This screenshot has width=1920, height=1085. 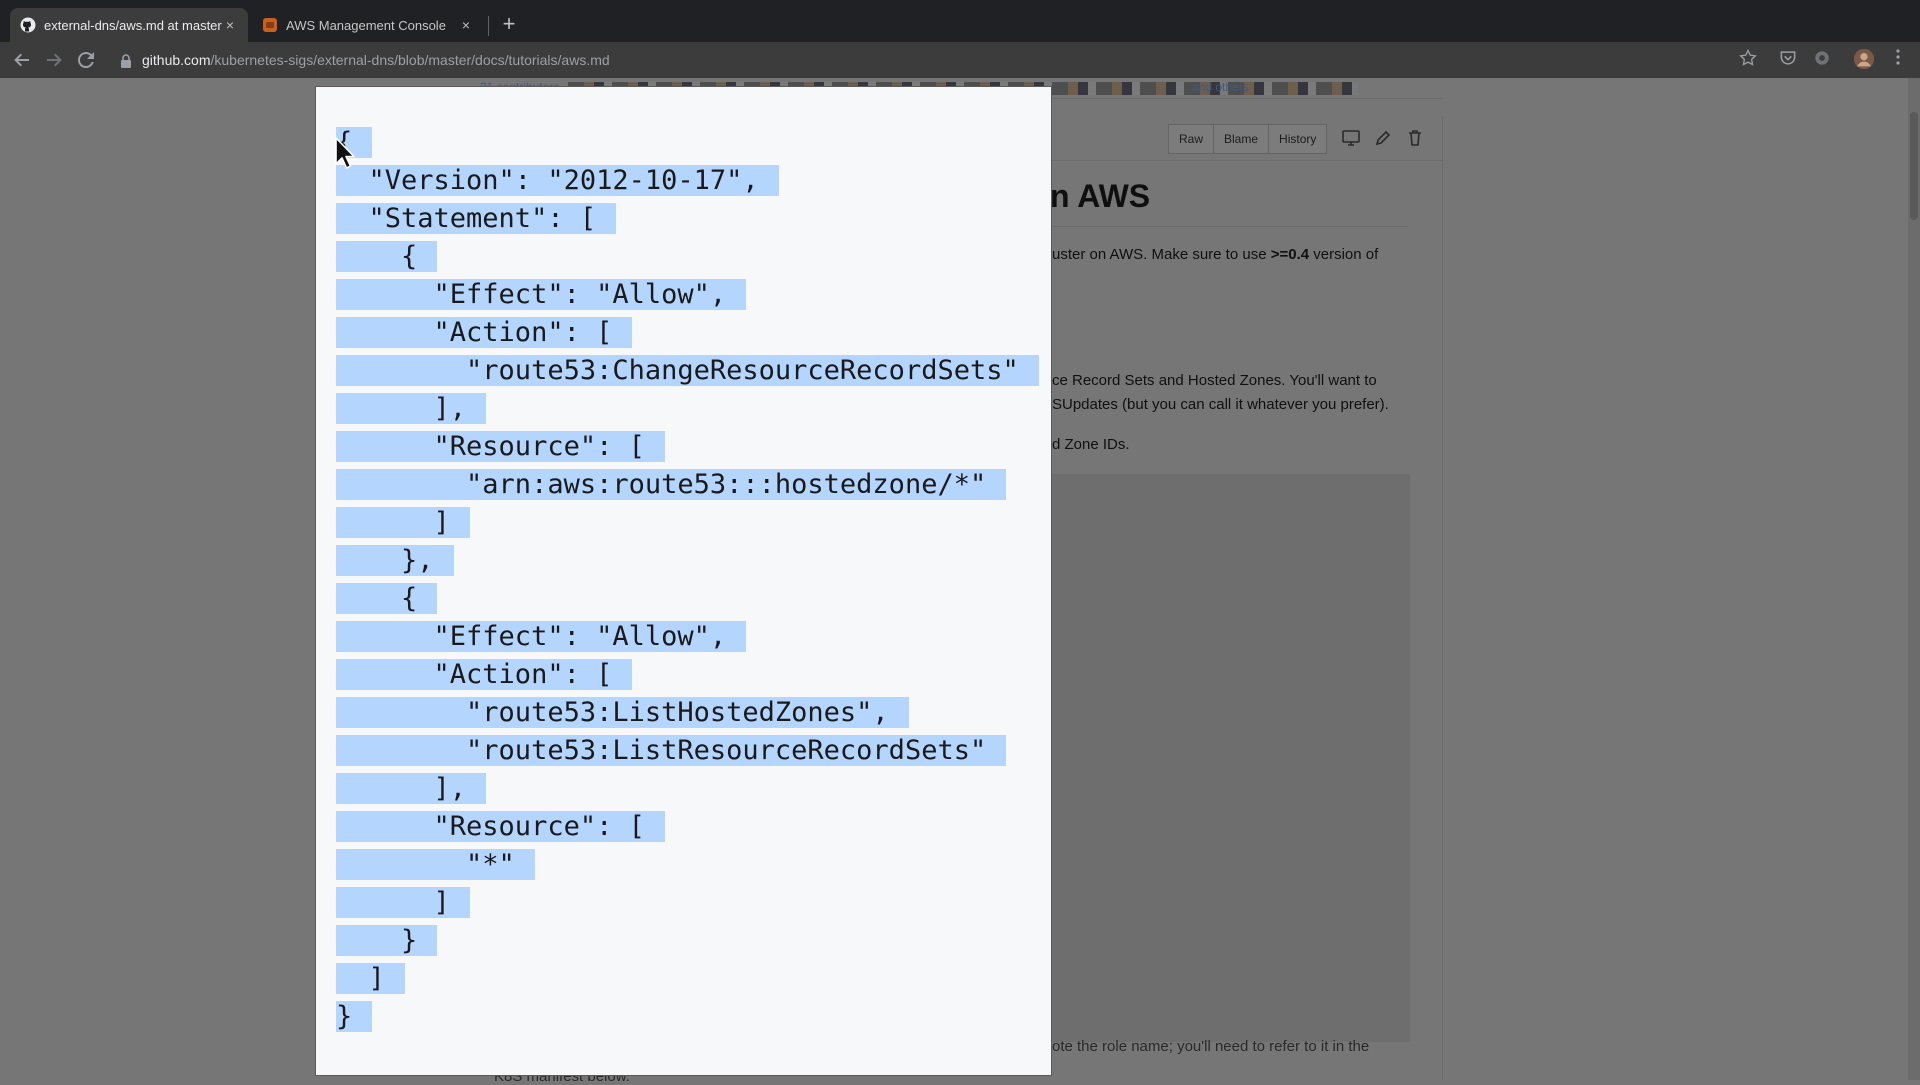 I want to click on tab-github-aws-md: external-dns/aws.md at master ×, so click(x=129, y=25).